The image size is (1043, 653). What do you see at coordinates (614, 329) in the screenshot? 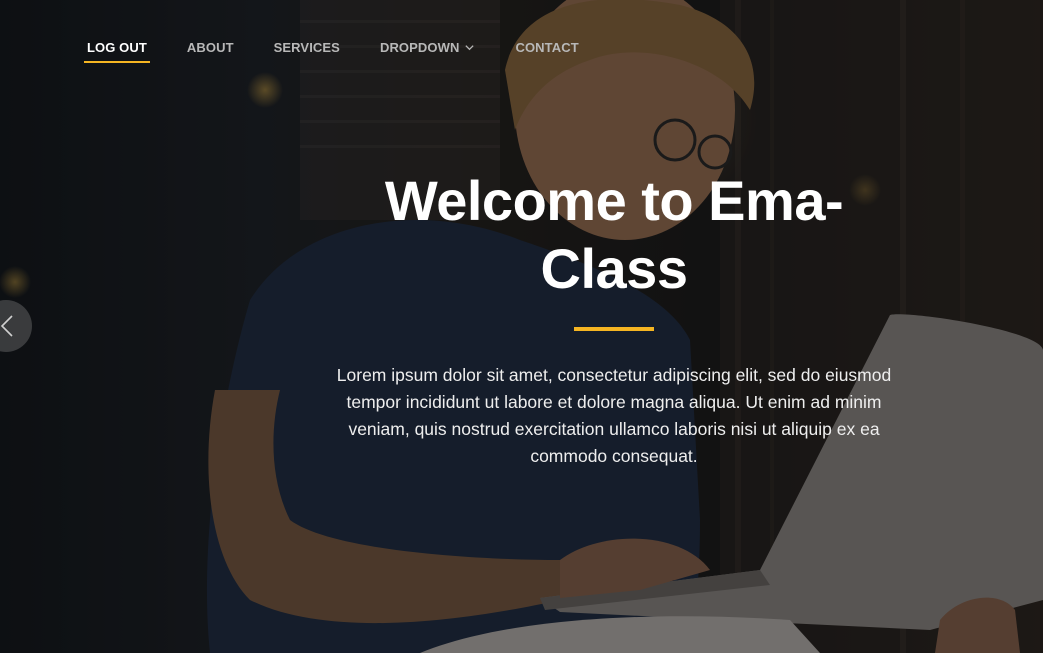
I see `title-divider` at bounding box center [614, 329].